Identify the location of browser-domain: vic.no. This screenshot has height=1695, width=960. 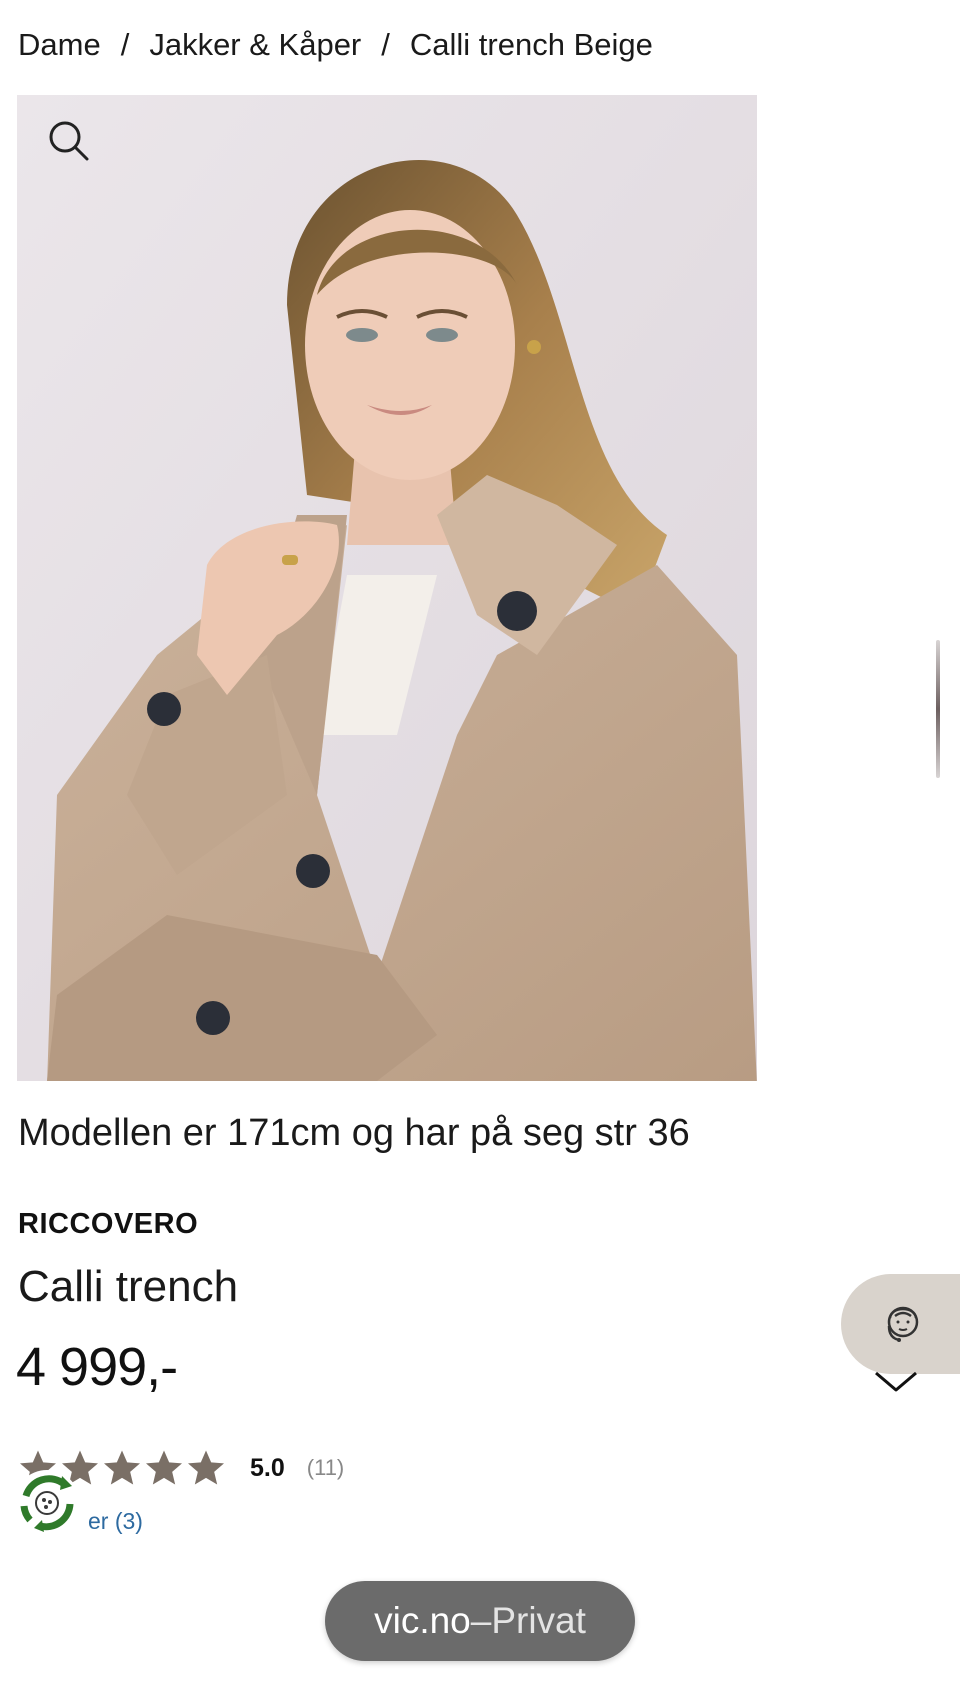
(422, 1620).